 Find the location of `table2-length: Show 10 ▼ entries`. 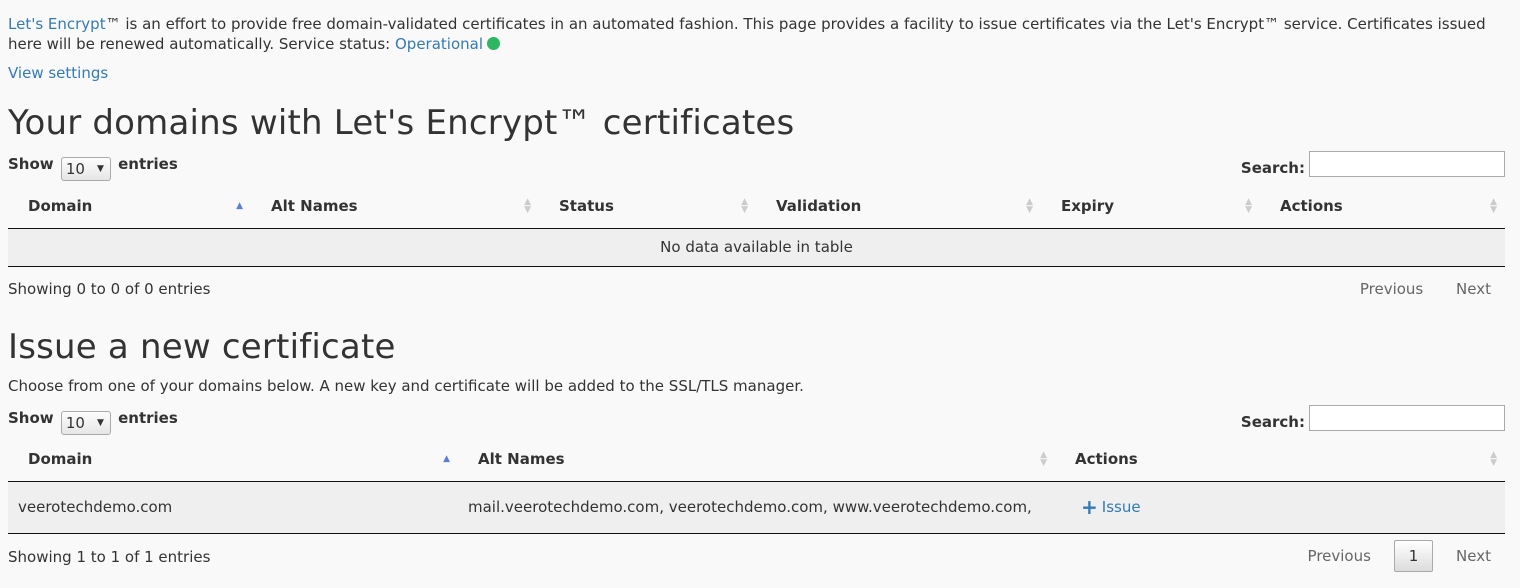

table2-length: Show 10 ▼ entries is located at coordinates (93, 422).